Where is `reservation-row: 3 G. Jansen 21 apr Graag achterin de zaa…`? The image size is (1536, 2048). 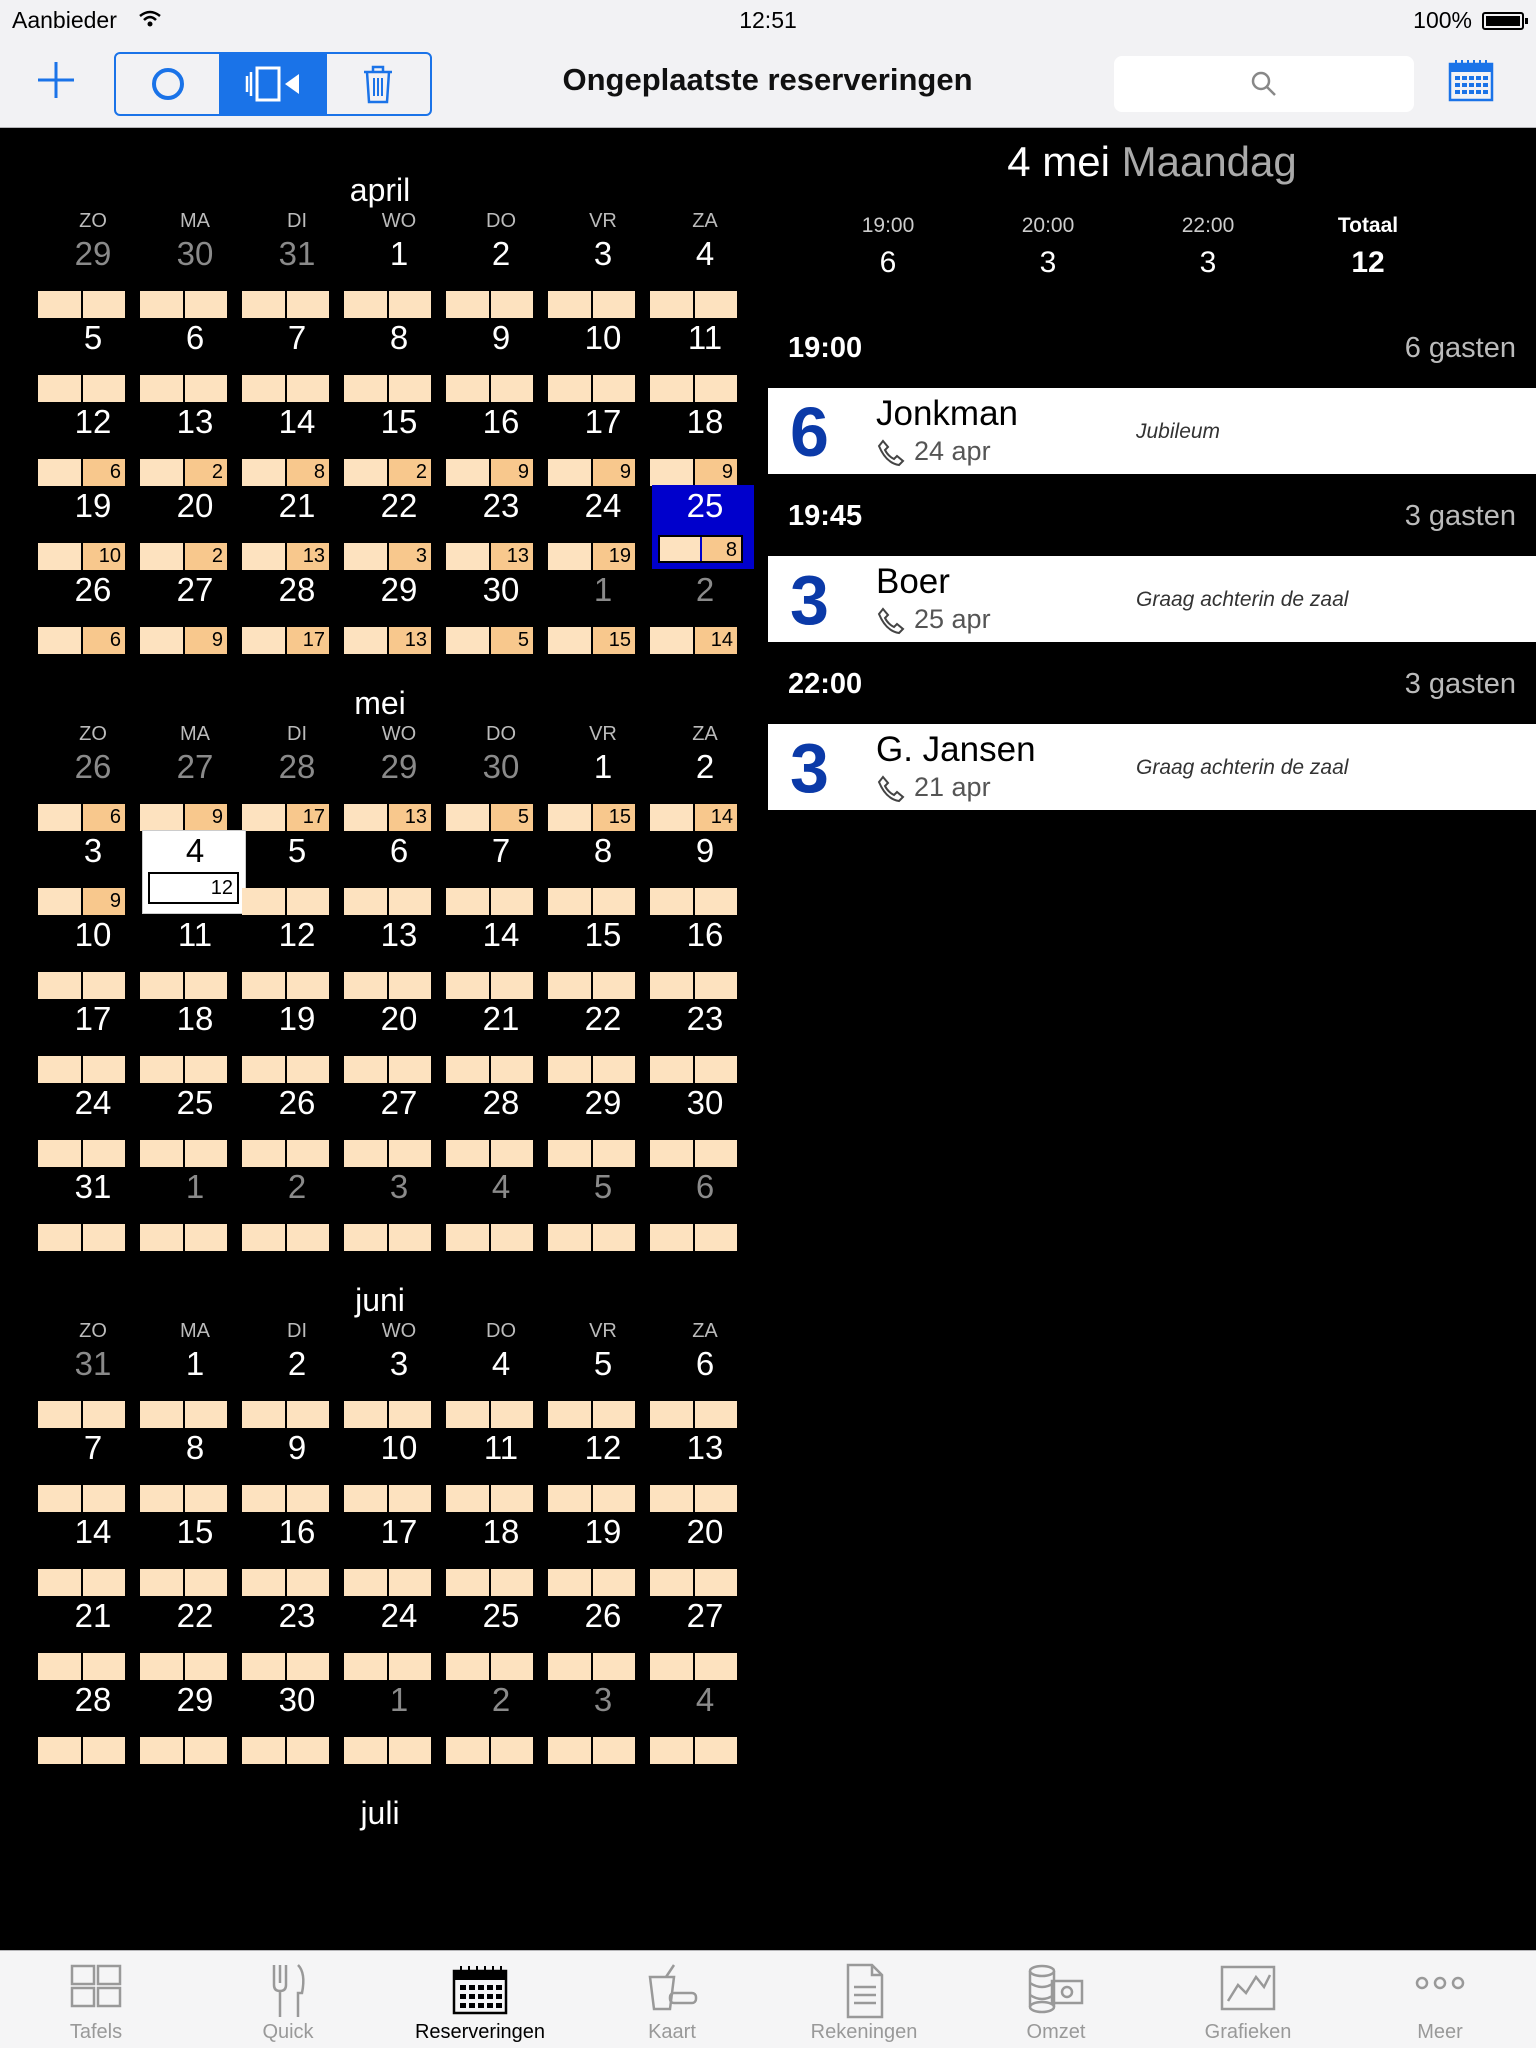 reservation-row: 3 G. Jansen 21 apr Graag achterin de zaa… is located at coordinates (1152, 767).